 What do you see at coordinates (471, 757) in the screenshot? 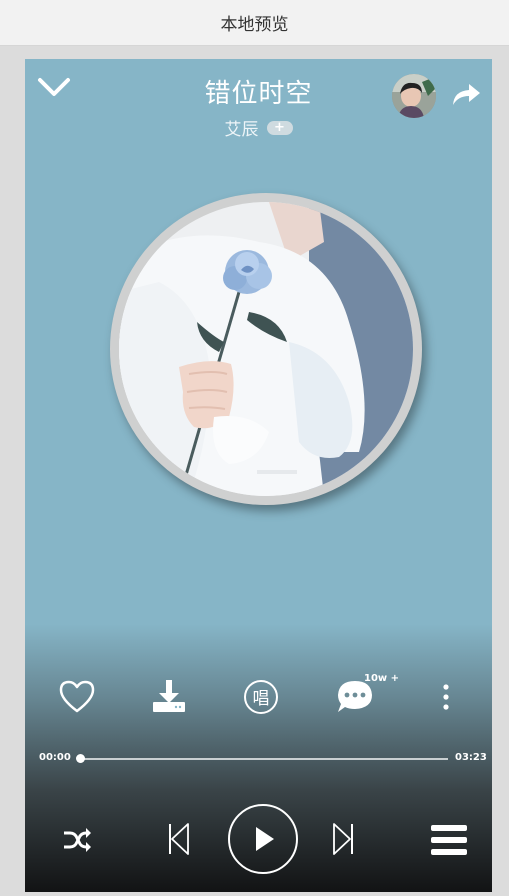
I see `total-time: 03:23` at bounding box center [471, 757].